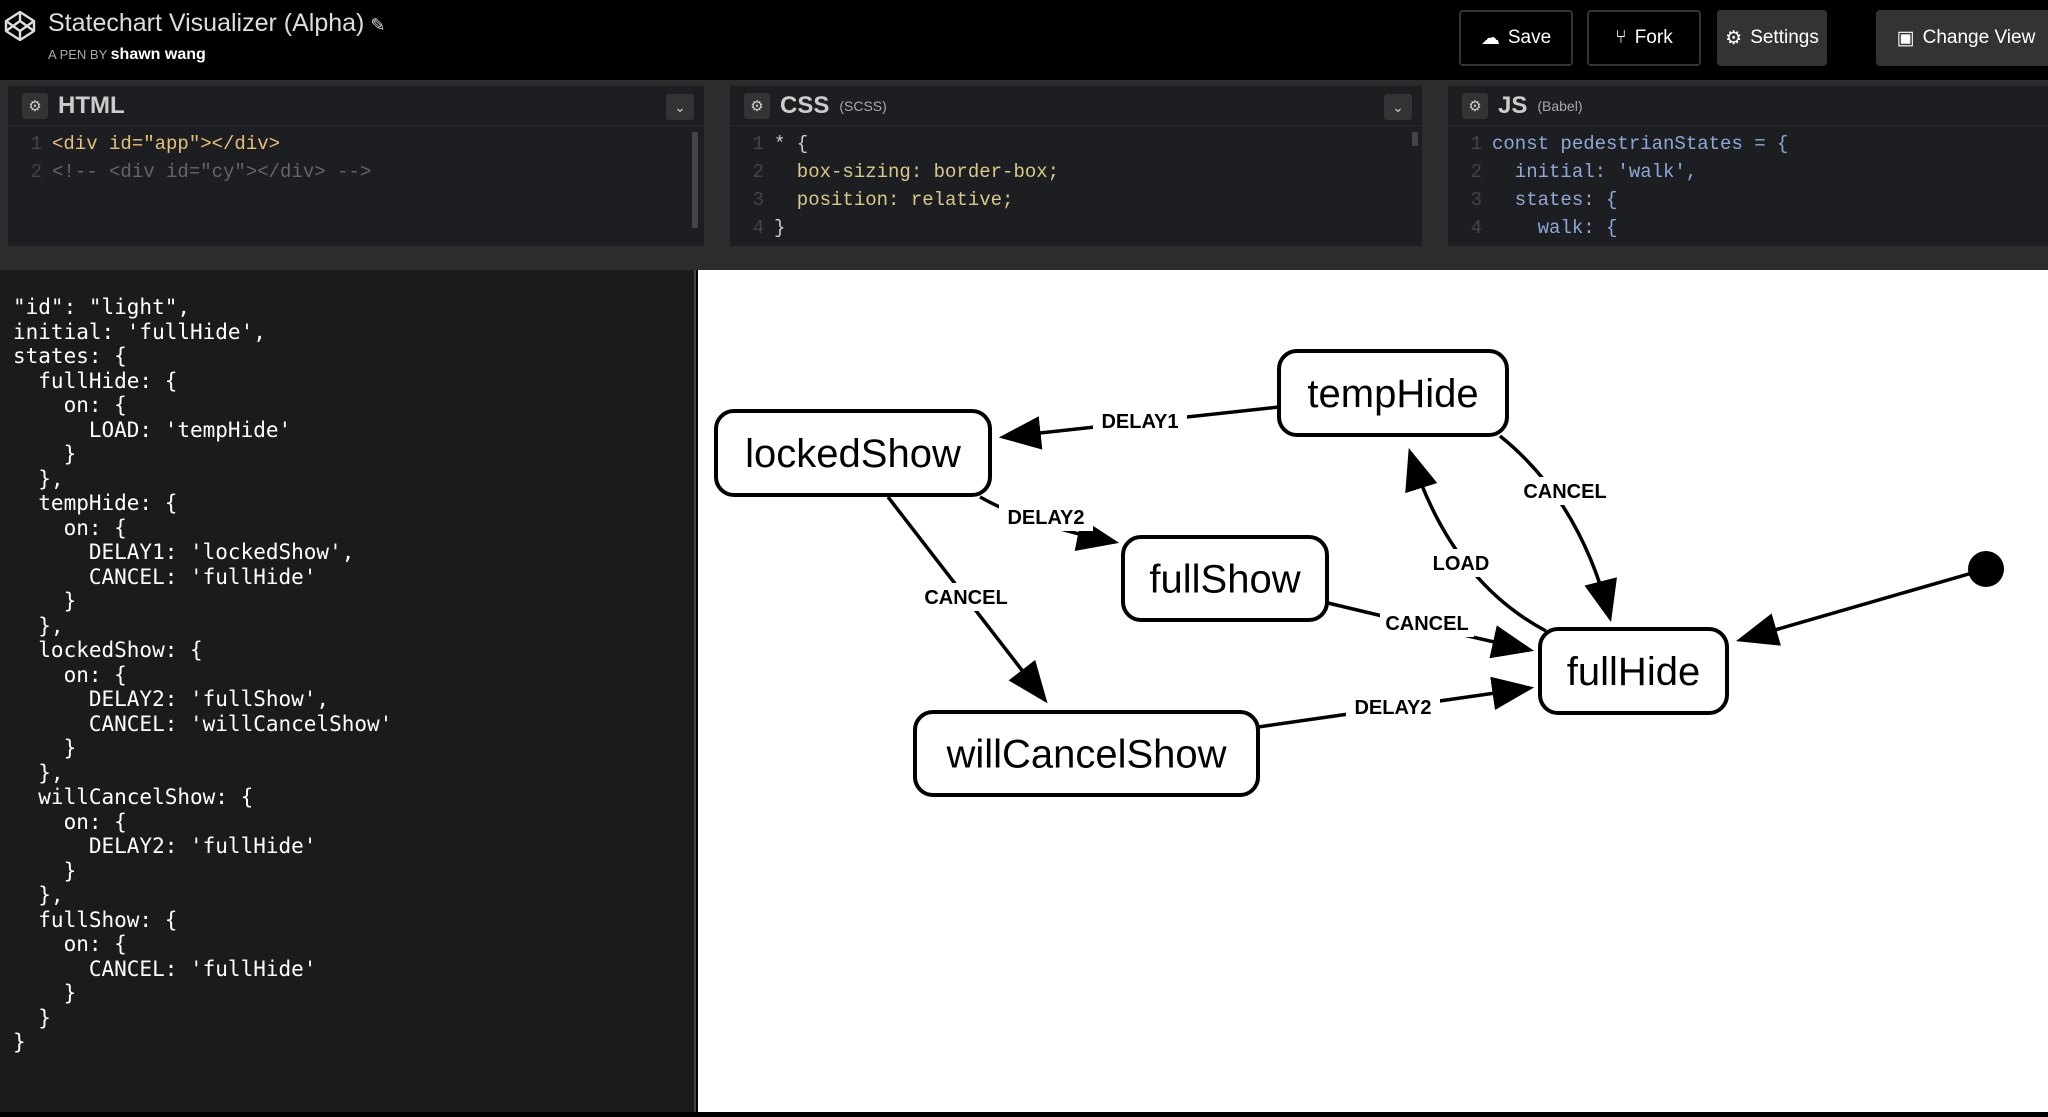 The width and height of the screenshot is (2048, 1117). What do you see at coordinates (757, 105) in the screenshot?
I see `css-settings-gear-icon: ⚙` at bounding box center [757, 105].